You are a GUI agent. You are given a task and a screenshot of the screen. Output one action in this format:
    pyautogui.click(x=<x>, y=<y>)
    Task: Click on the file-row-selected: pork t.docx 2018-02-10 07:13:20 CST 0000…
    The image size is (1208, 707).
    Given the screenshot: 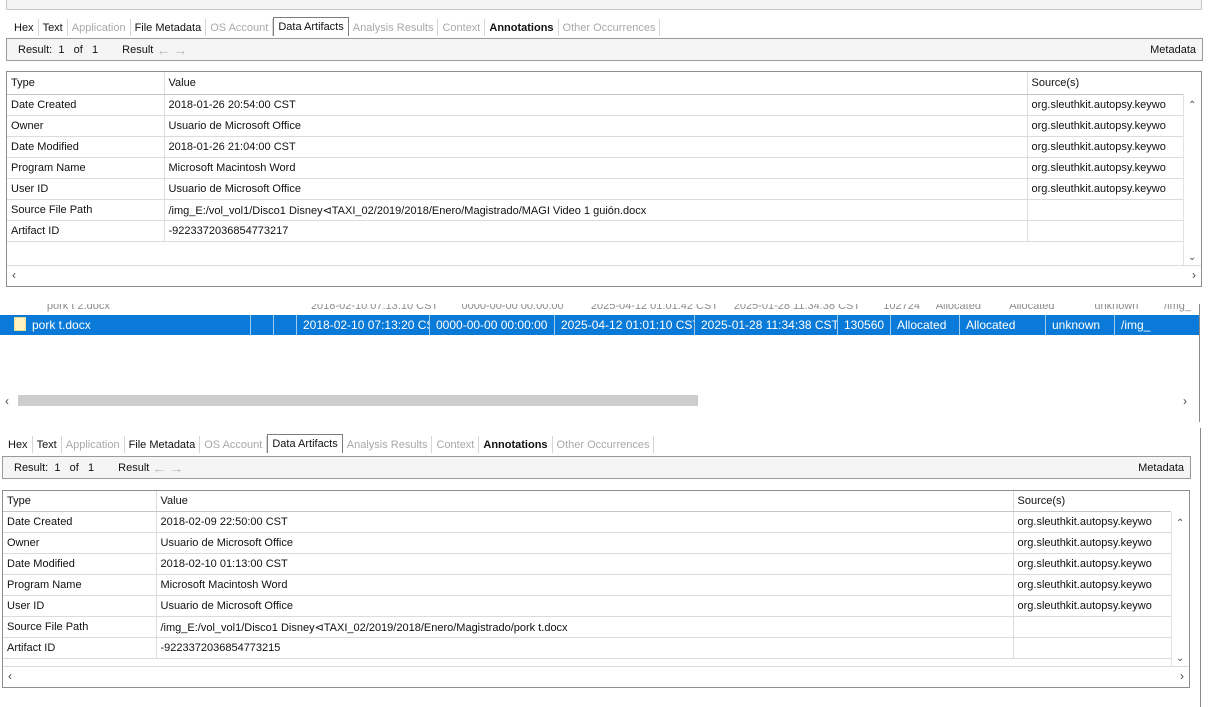 What is the action you would take?
    pyautogui.click(x=599, y=325)
    